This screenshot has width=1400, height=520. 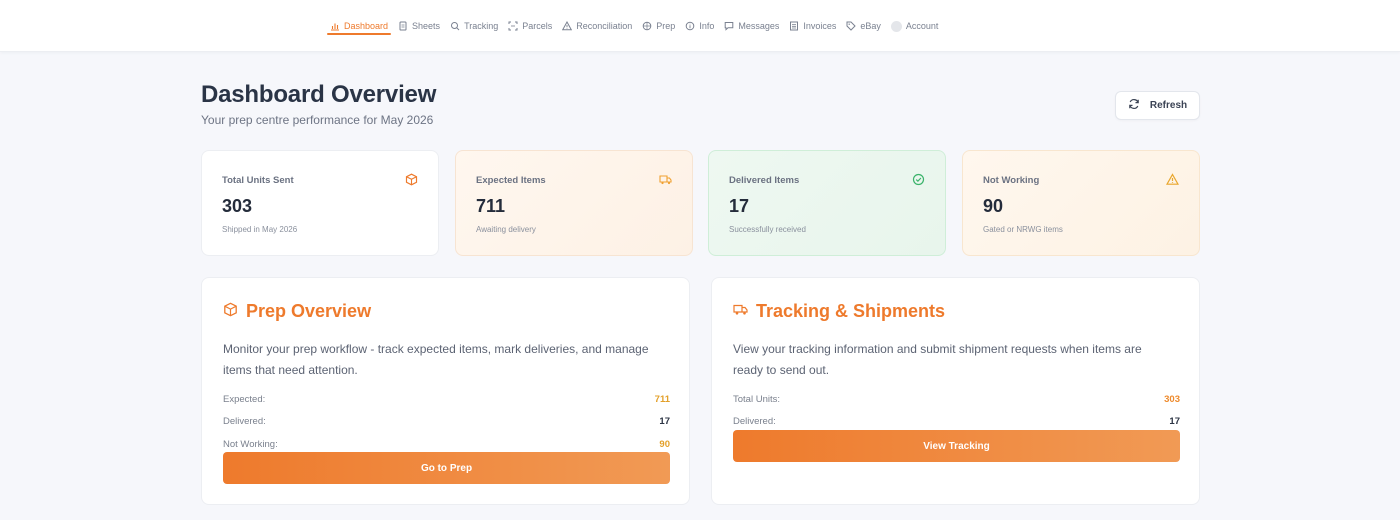 I want to click on nav-label: Account, so click(x=922, y=26).